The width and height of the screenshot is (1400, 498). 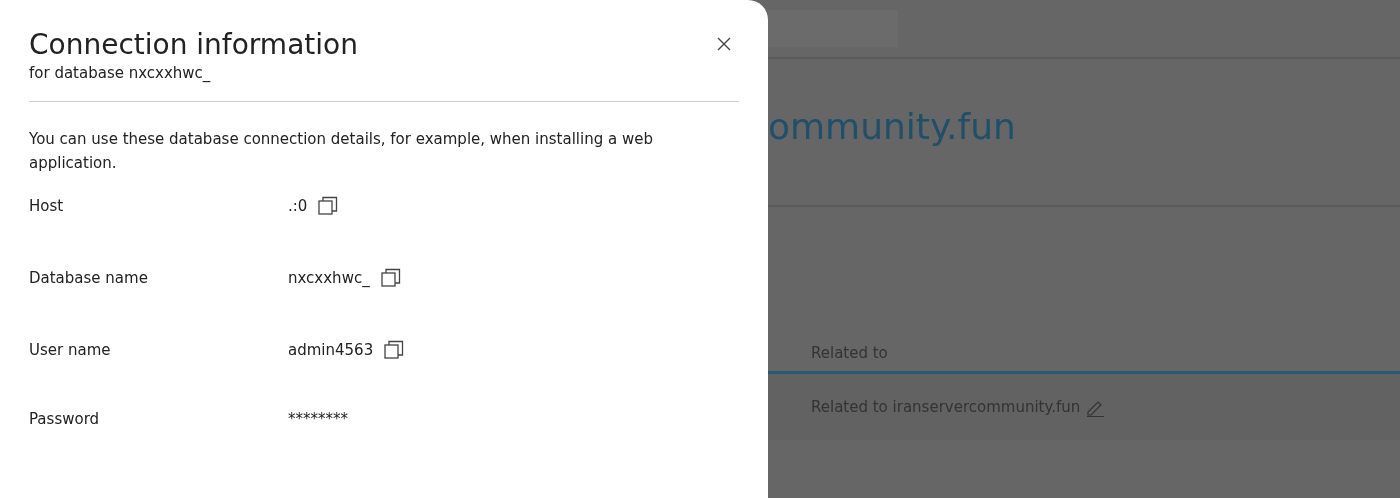 I want to click on field-label: Database name, so click(x=89, y=278).